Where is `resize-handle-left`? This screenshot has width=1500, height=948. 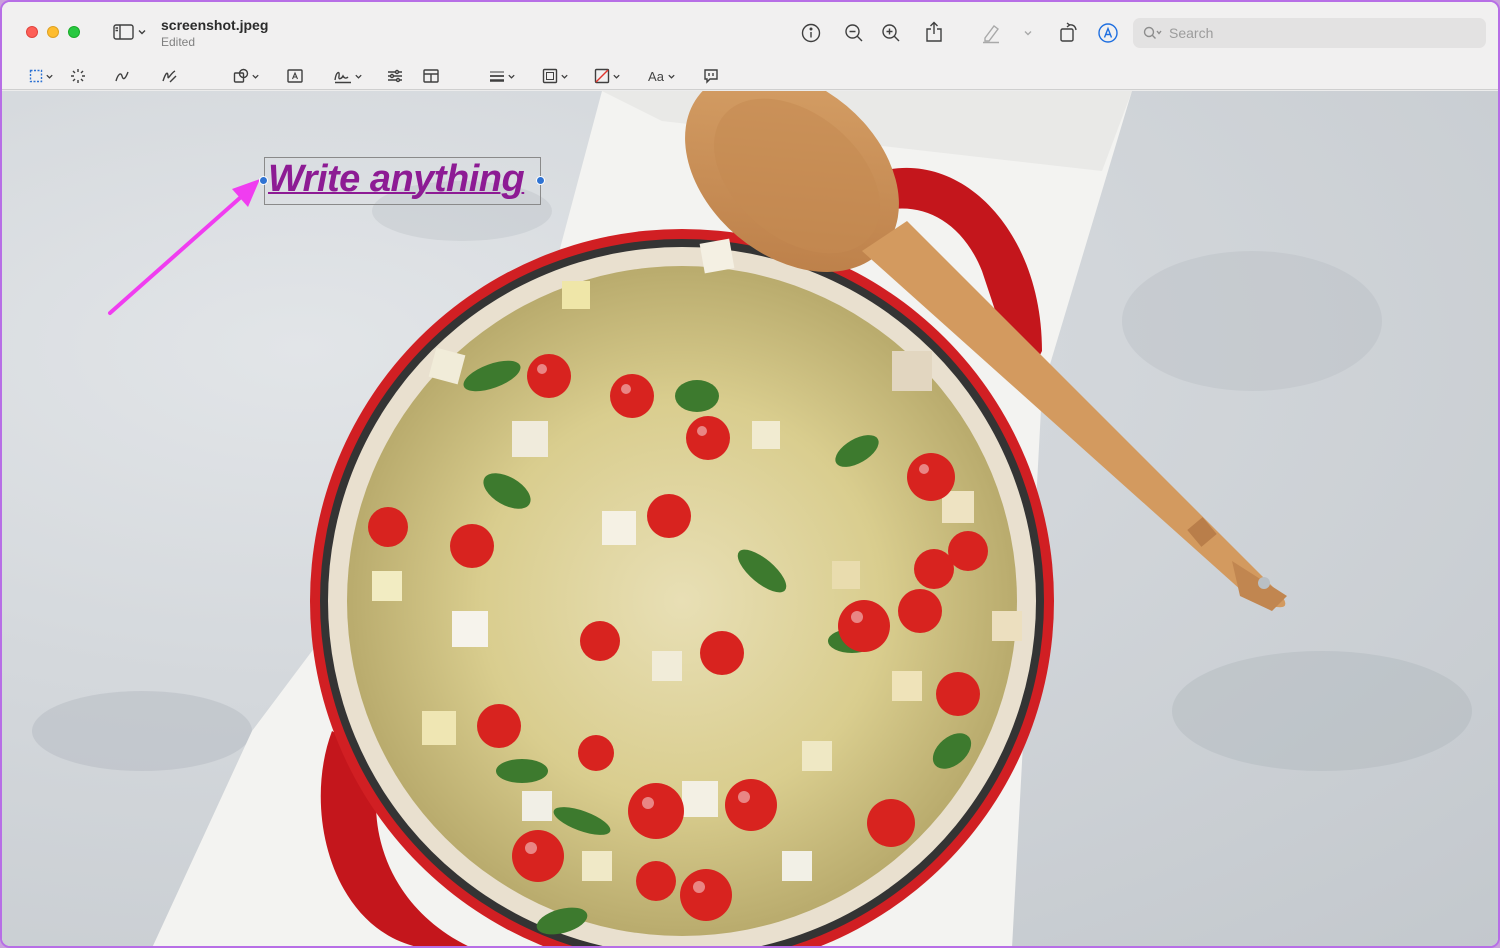
resize-handle-left is located at coordinates (263, 180).